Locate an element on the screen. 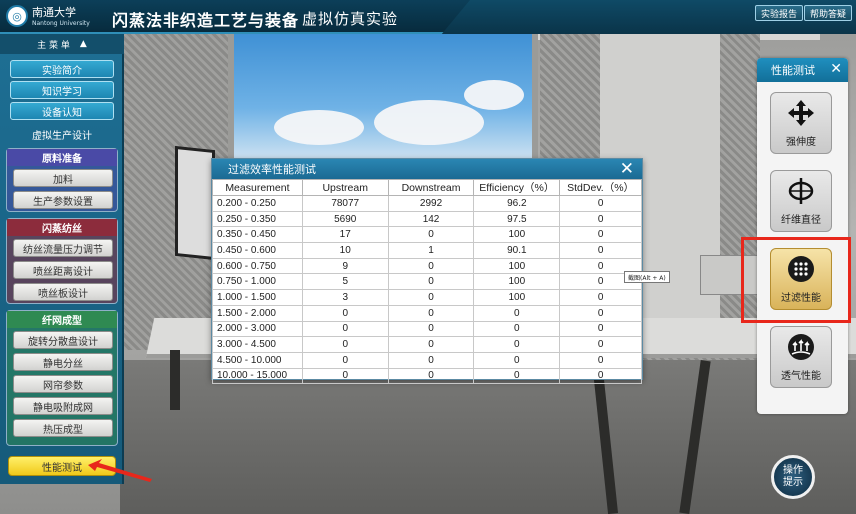  sub-feed: 加料 is located at coordinates (63, 178).